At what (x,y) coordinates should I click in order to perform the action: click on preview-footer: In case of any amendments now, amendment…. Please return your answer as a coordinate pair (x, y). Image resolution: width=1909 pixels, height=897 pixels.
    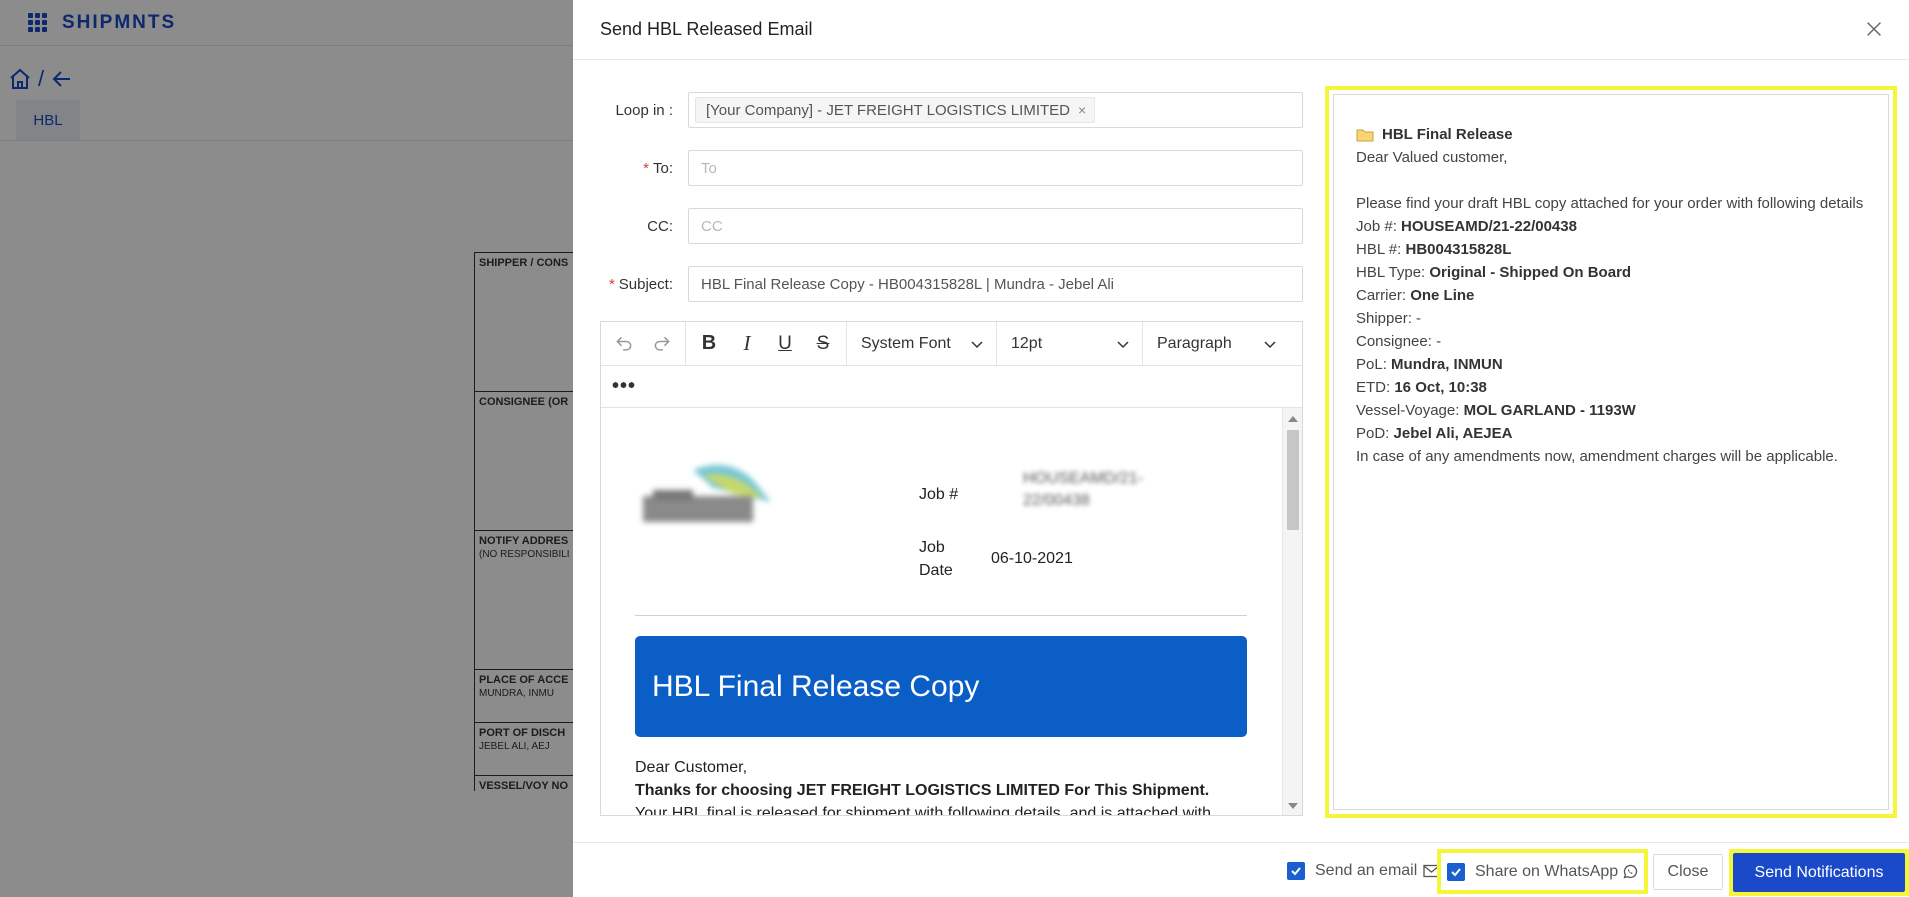
    Looking at the image, I should click on (1597, 456).